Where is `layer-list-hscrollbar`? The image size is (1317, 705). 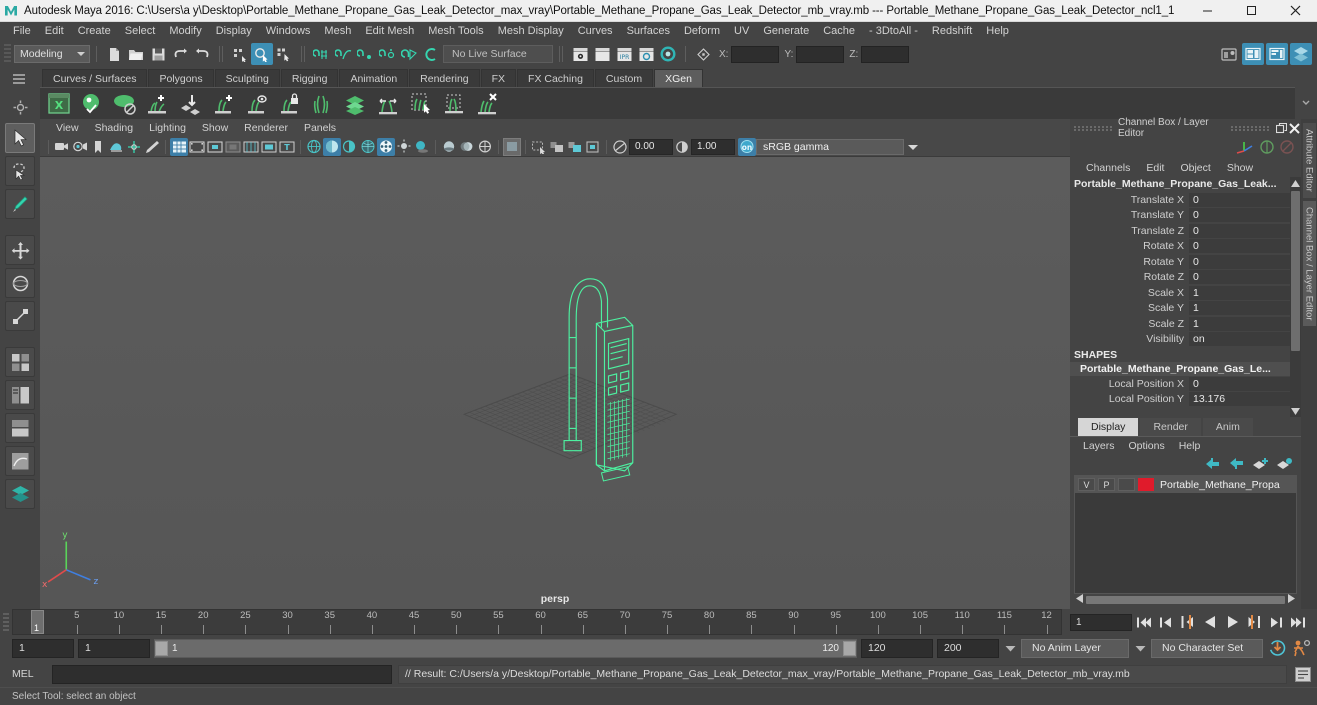 layer-list-hscrollbar is located at coordinates (1185, 600).